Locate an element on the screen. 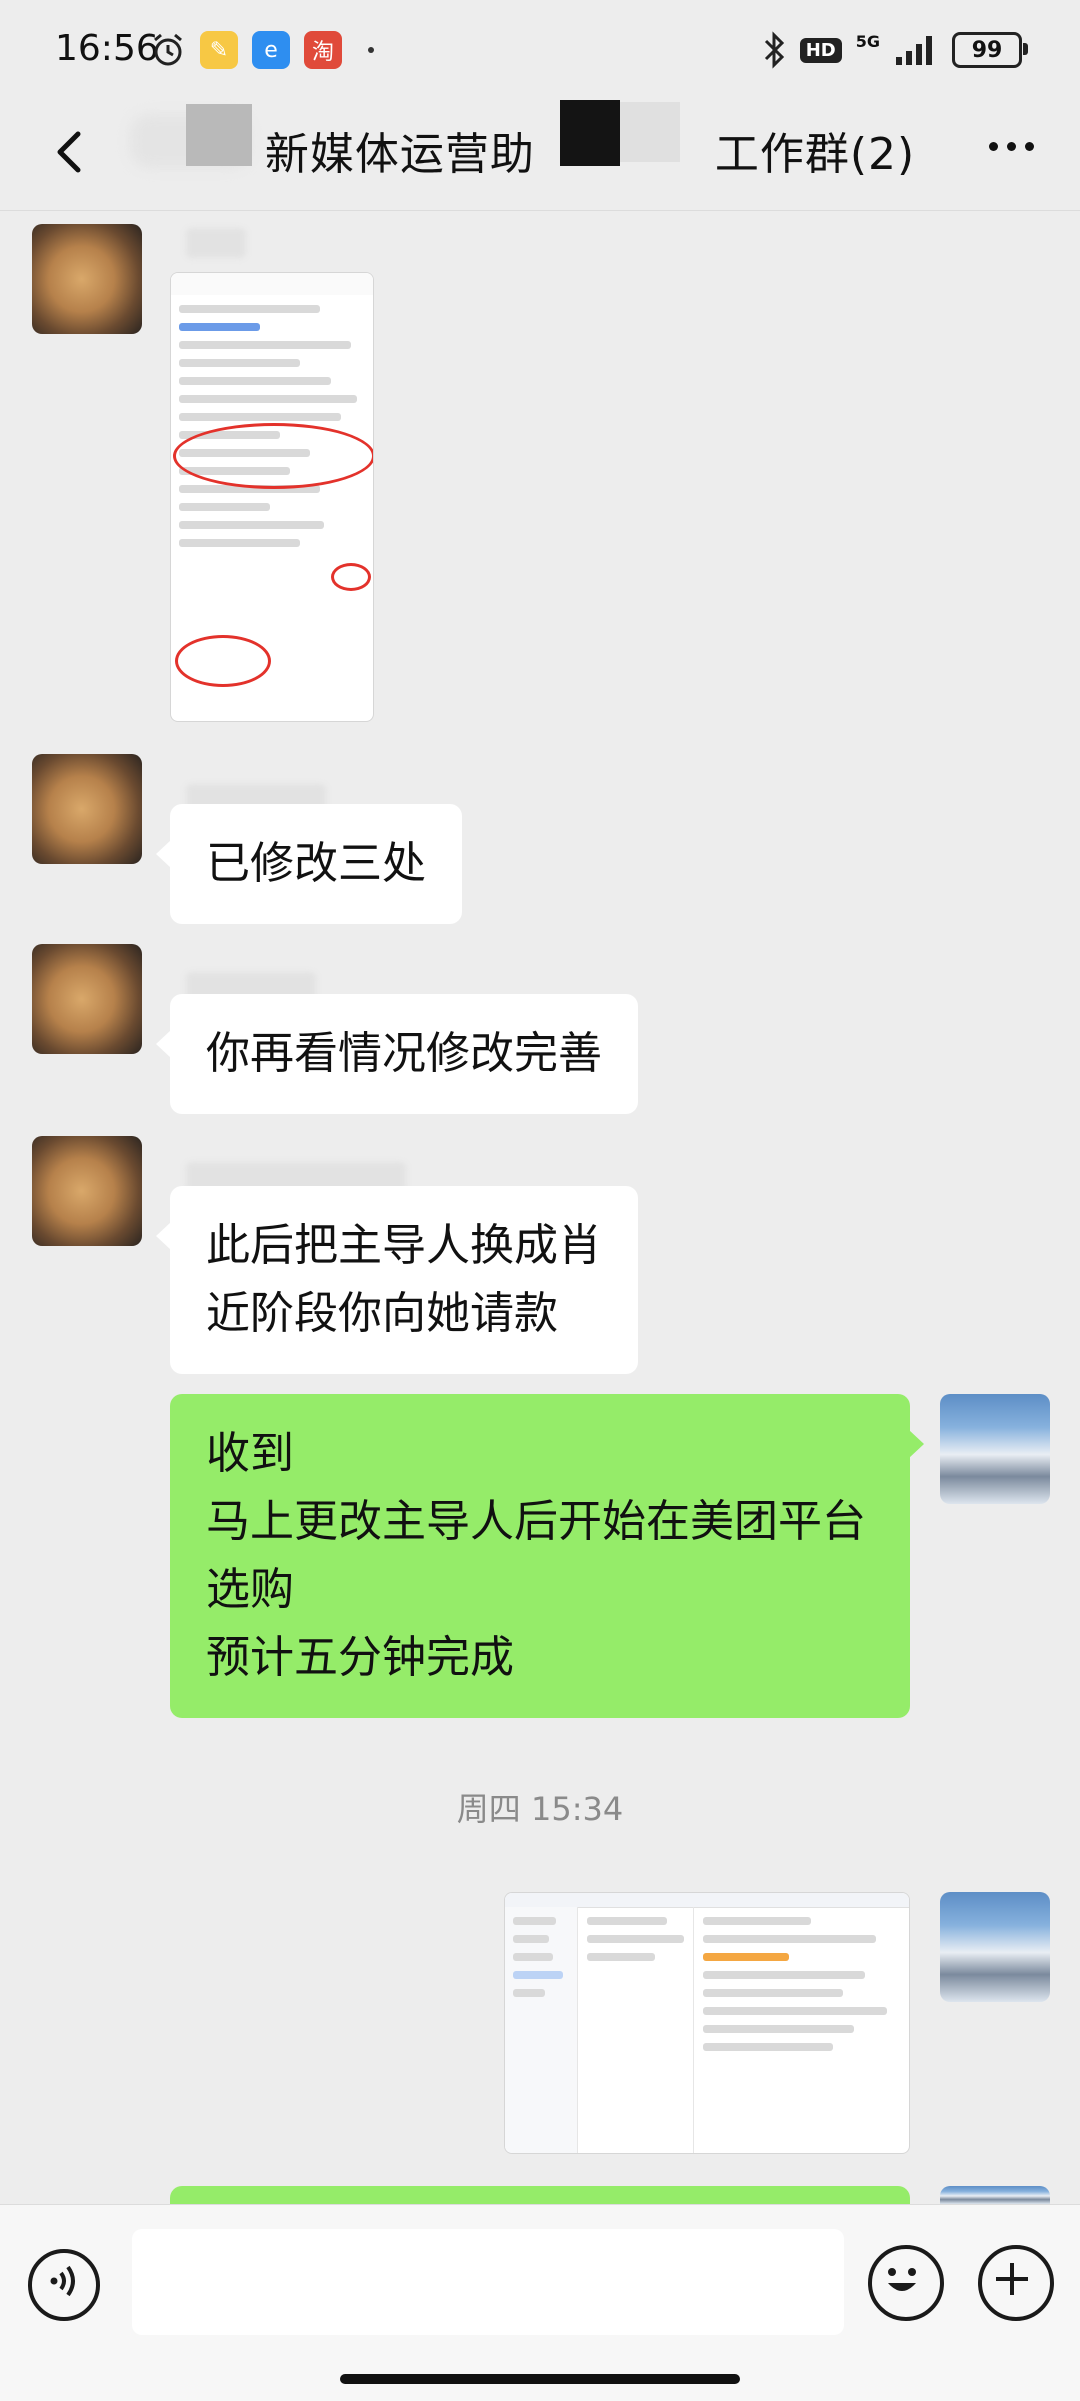 This screenshot has height=2401, width=1080. app-notification-icon: ✎ is located at coordinates (219, 50).